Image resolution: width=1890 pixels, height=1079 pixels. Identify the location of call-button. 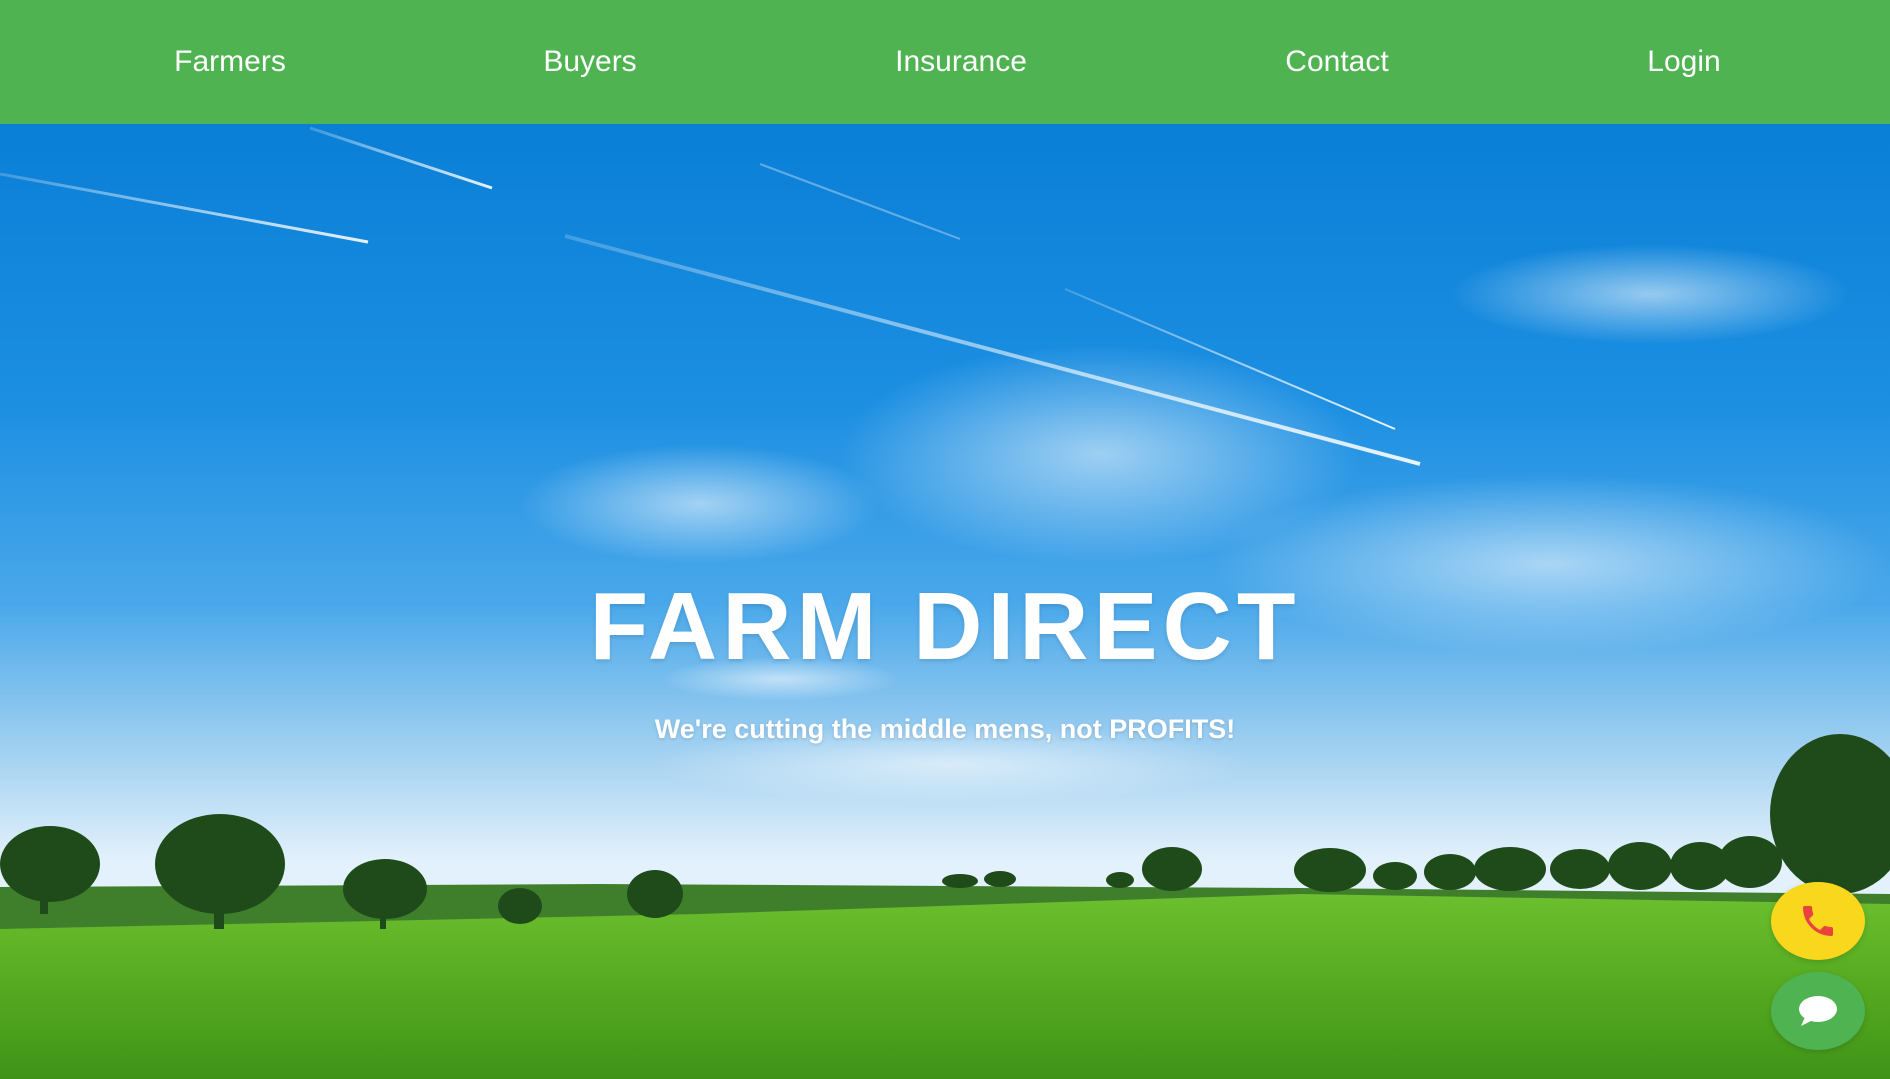
(1818, 921).